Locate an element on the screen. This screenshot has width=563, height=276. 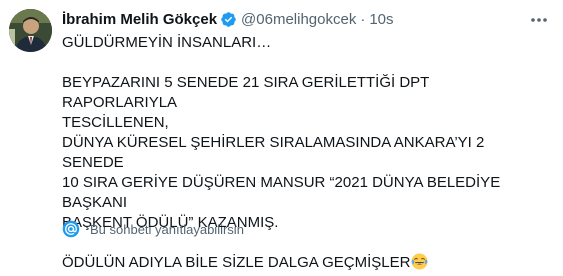
at-sign-icon is located at coordinates (71, 229).